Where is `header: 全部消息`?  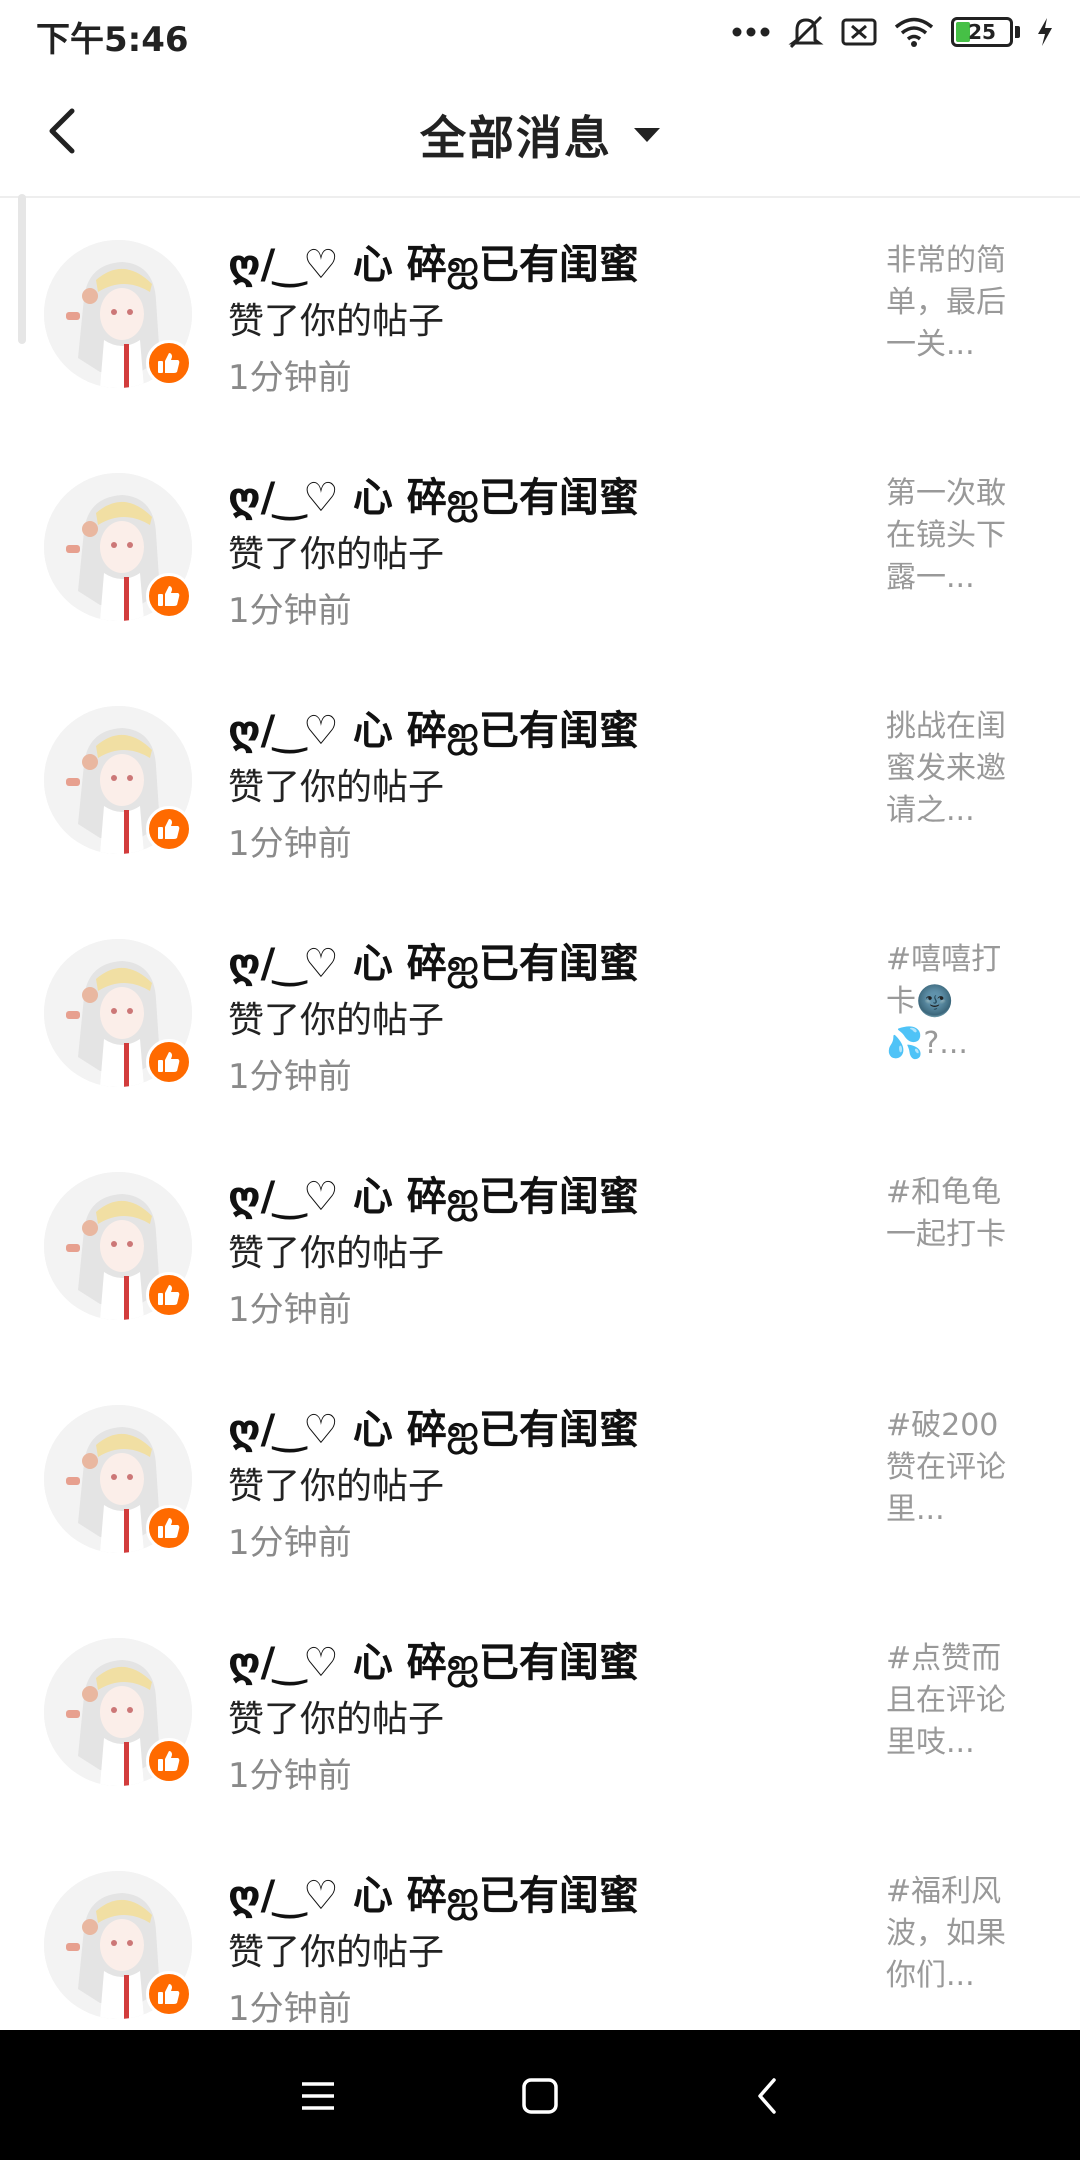
header: 全部消息 is located at coordinates (540, 205).